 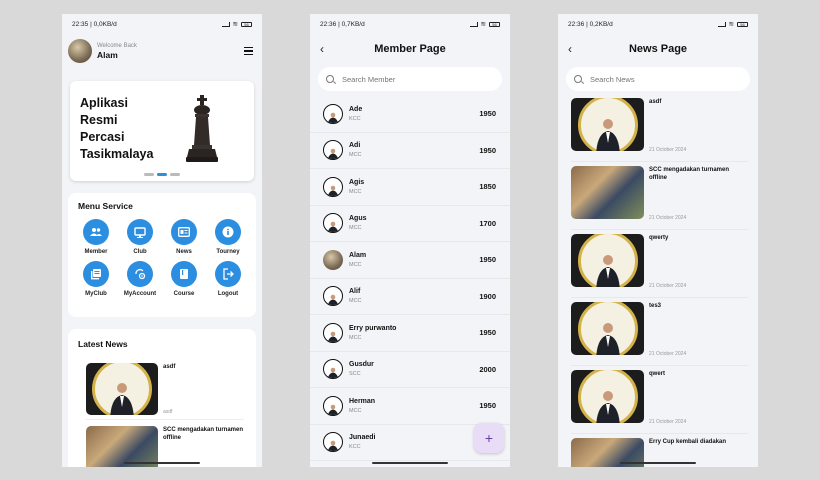 What do you see at coordinates (162, 174) in the screenshot?
I see `carousel-indicator` at bounding box center [162, 174].